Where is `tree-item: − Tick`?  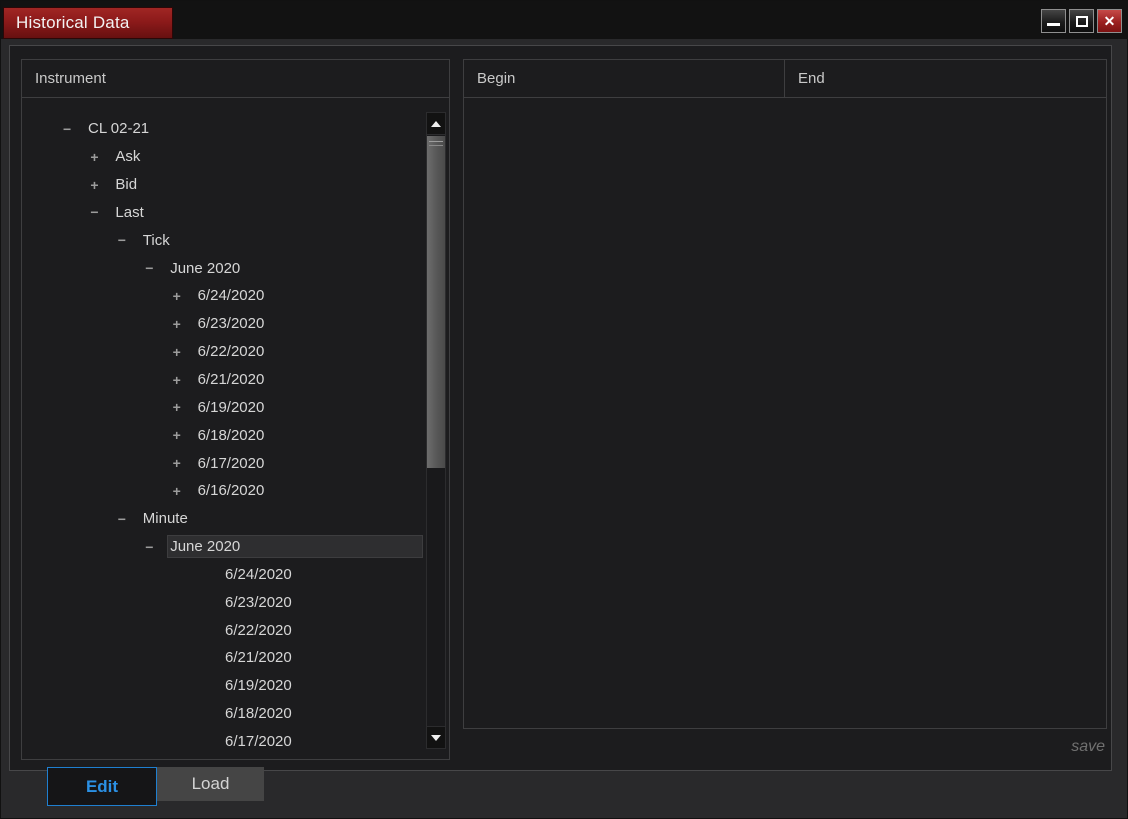
tree-item: − Tick is located at coordinates (270, 240).